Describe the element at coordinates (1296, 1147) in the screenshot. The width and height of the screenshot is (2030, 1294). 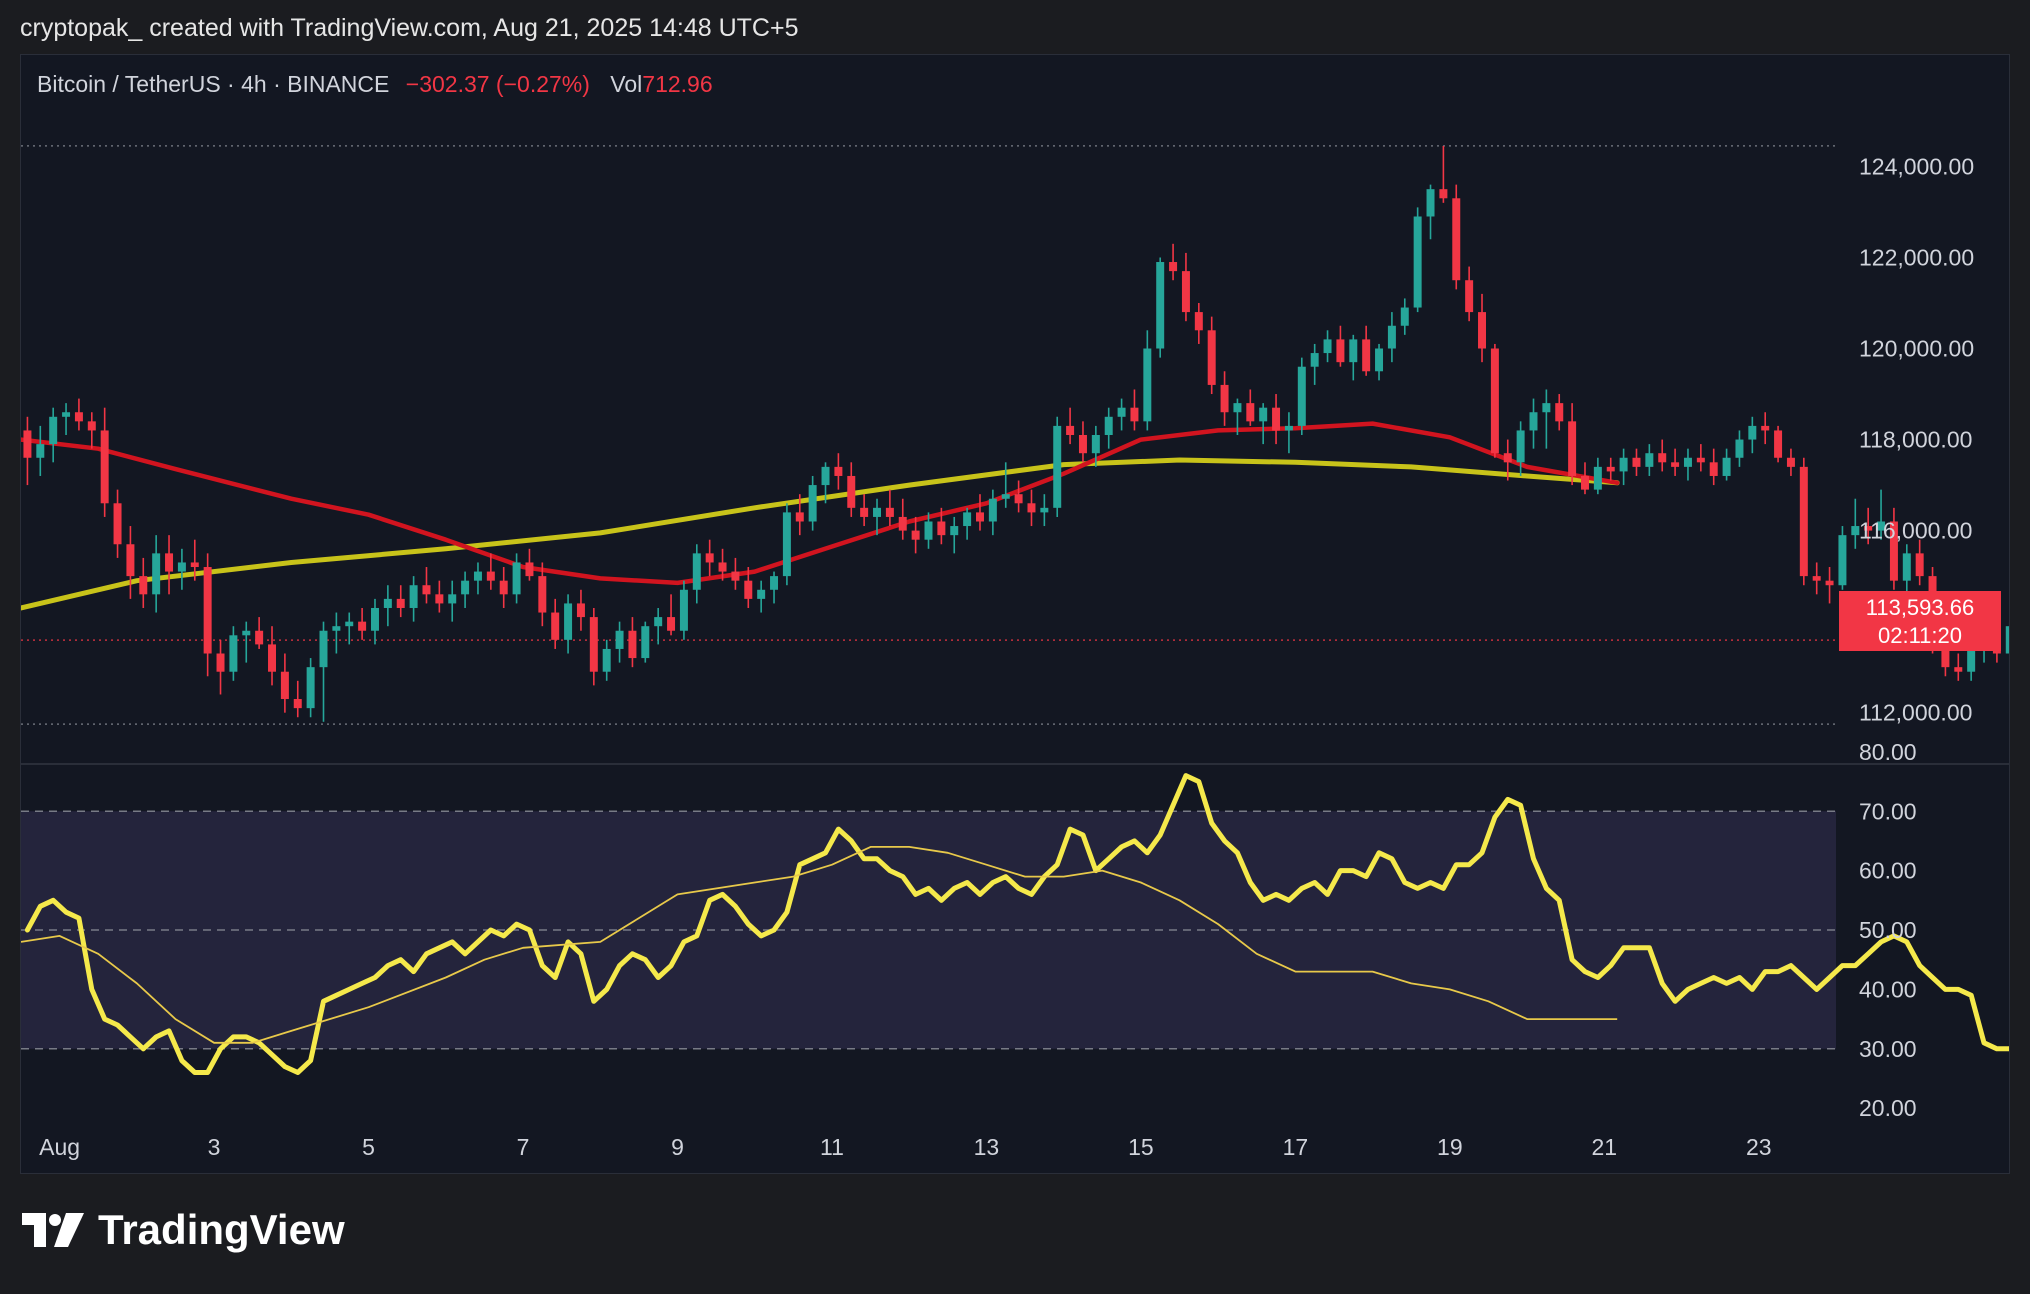
I see `date-axis-label: 17` at that location.